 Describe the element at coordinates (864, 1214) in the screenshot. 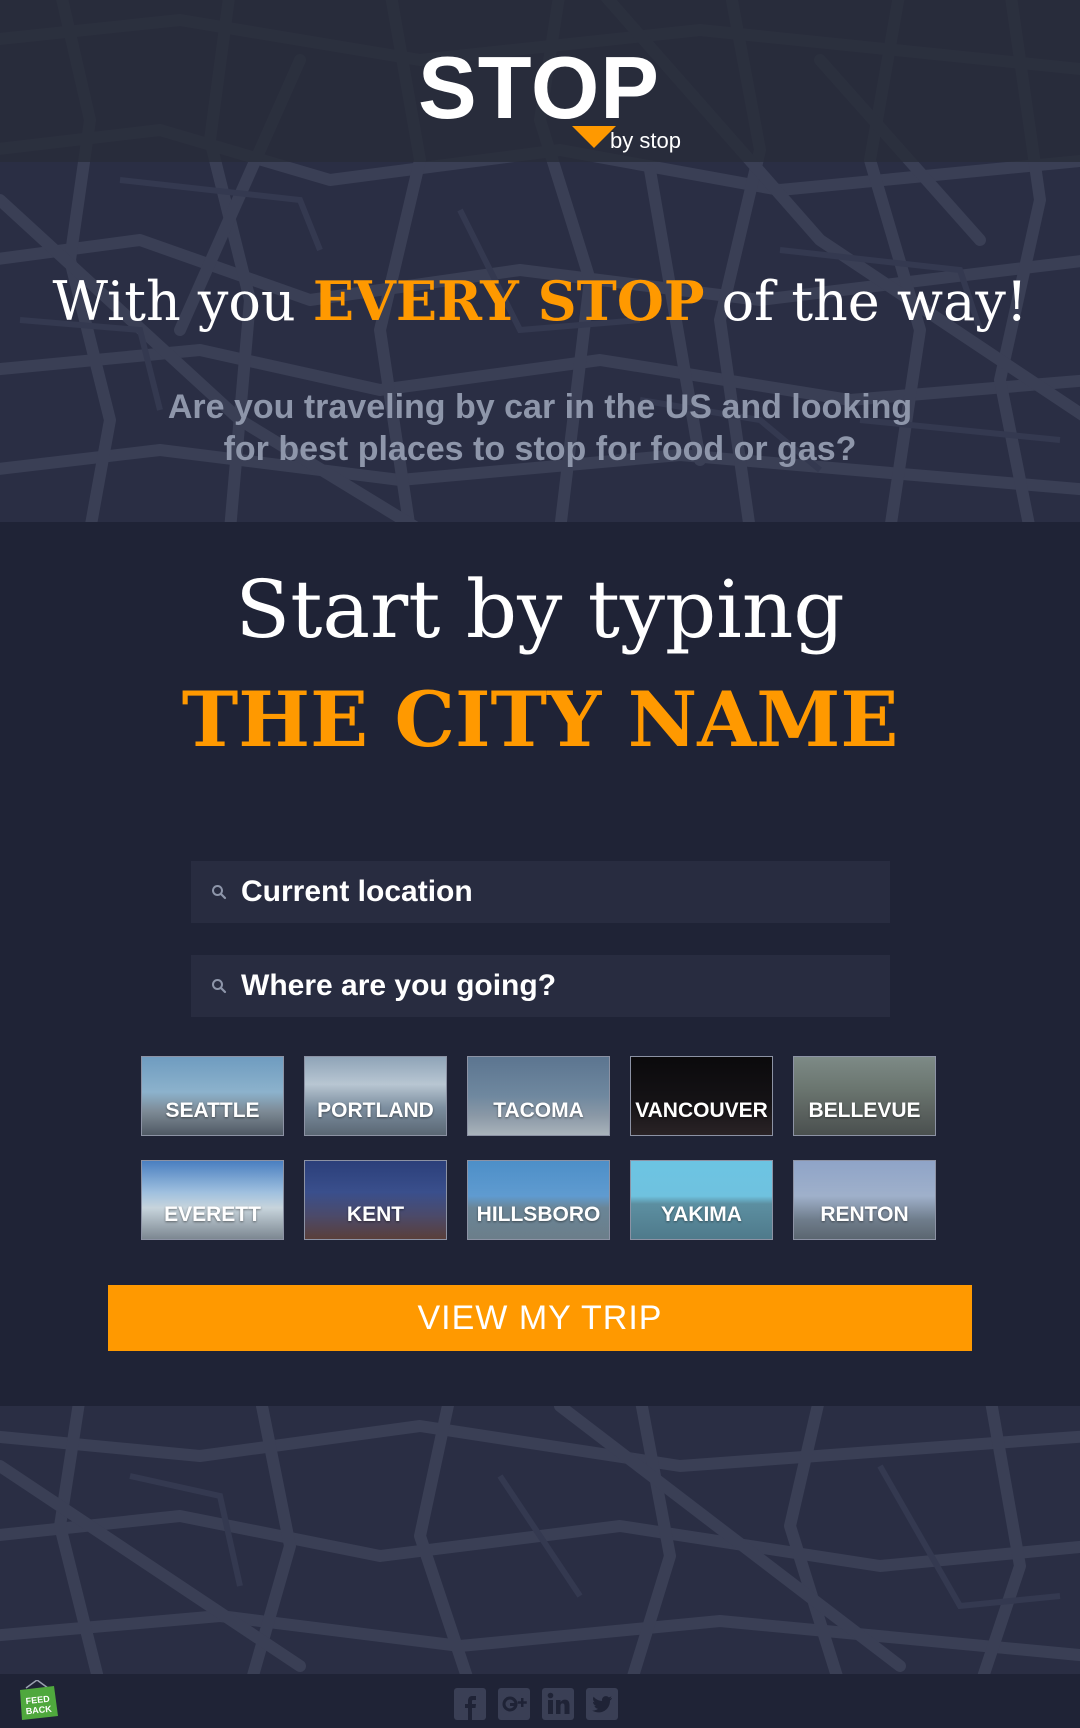

I see `city-label: RENTON` at that location.